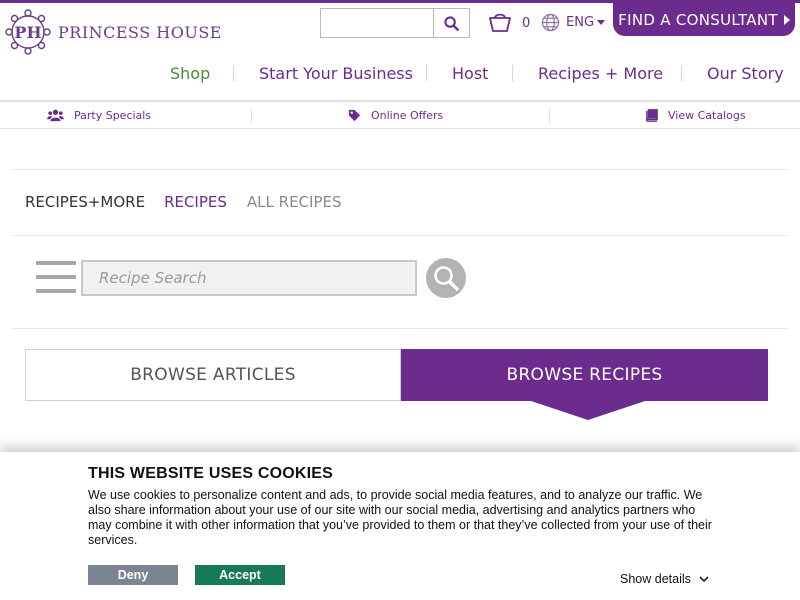  I want to click on nav-item-shop: Shop, so click(190, 73).